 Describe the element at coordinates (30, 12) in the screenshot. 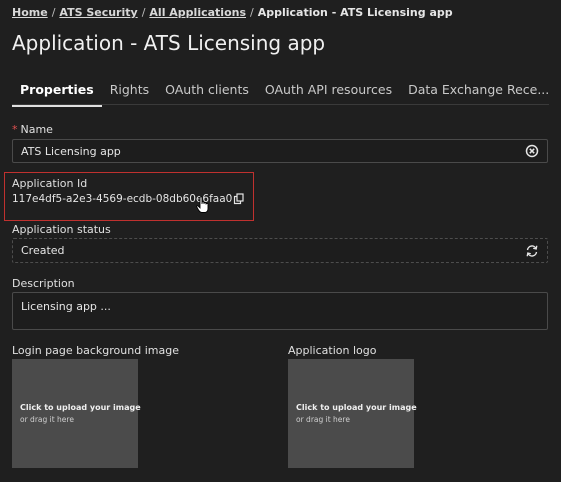

I see `breadcrumb-home: Home` at that location.